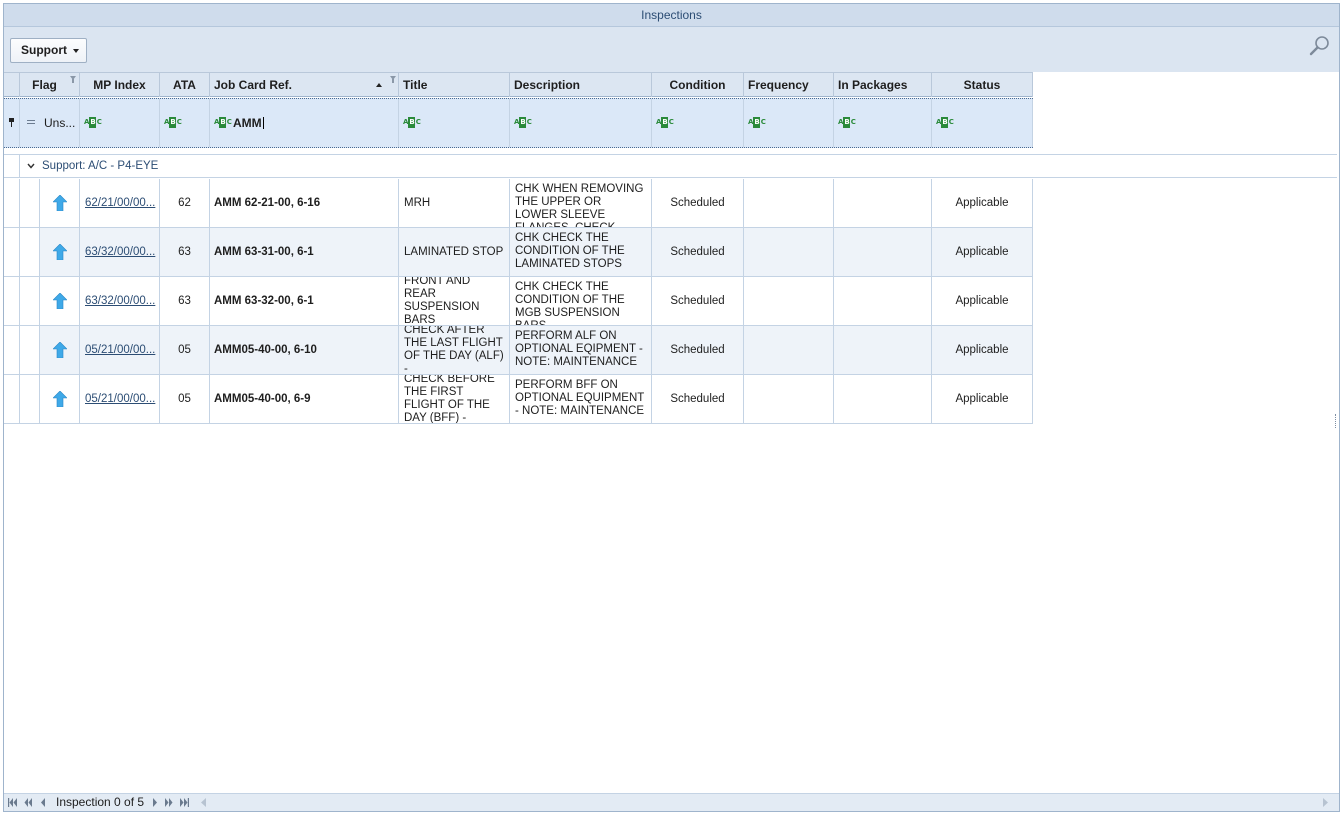 Image resolution: width=1344 pixels, height=815 pixels. What do you see at coordinates (44, 85) in the screenshot?
I see `header-flag-label: Flag` at bounding box center [44, 85].